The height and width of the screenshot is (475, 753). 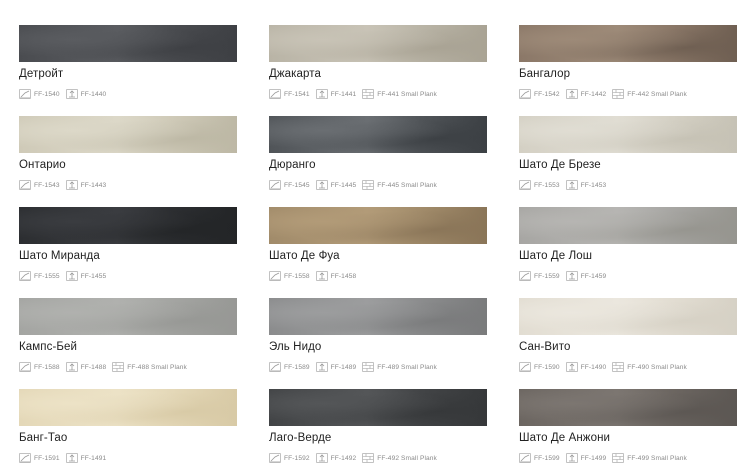 I want to click on swatch-card: Джакарта FF-1541 FF-1441 FF-441 Small Plank, so click(x=379, y=65).